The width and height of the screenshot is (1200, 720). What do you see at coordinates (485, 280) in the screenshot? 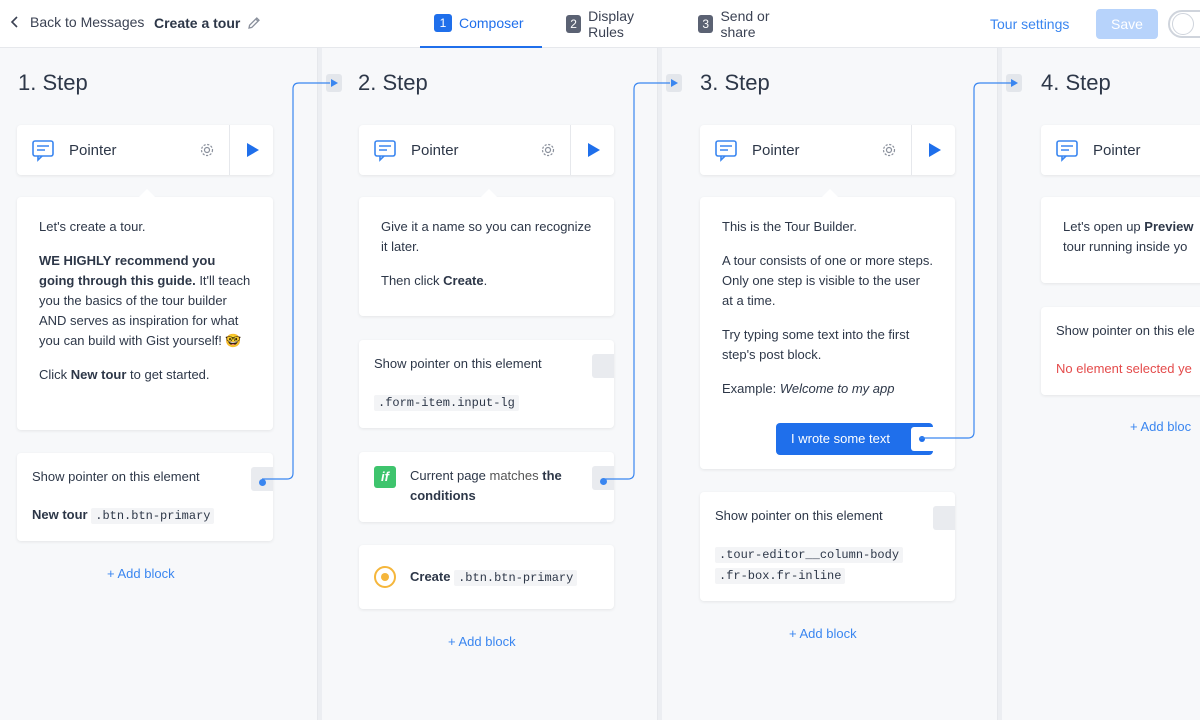
I see `bubble-text-post: .` at bounding box center [485, 280].